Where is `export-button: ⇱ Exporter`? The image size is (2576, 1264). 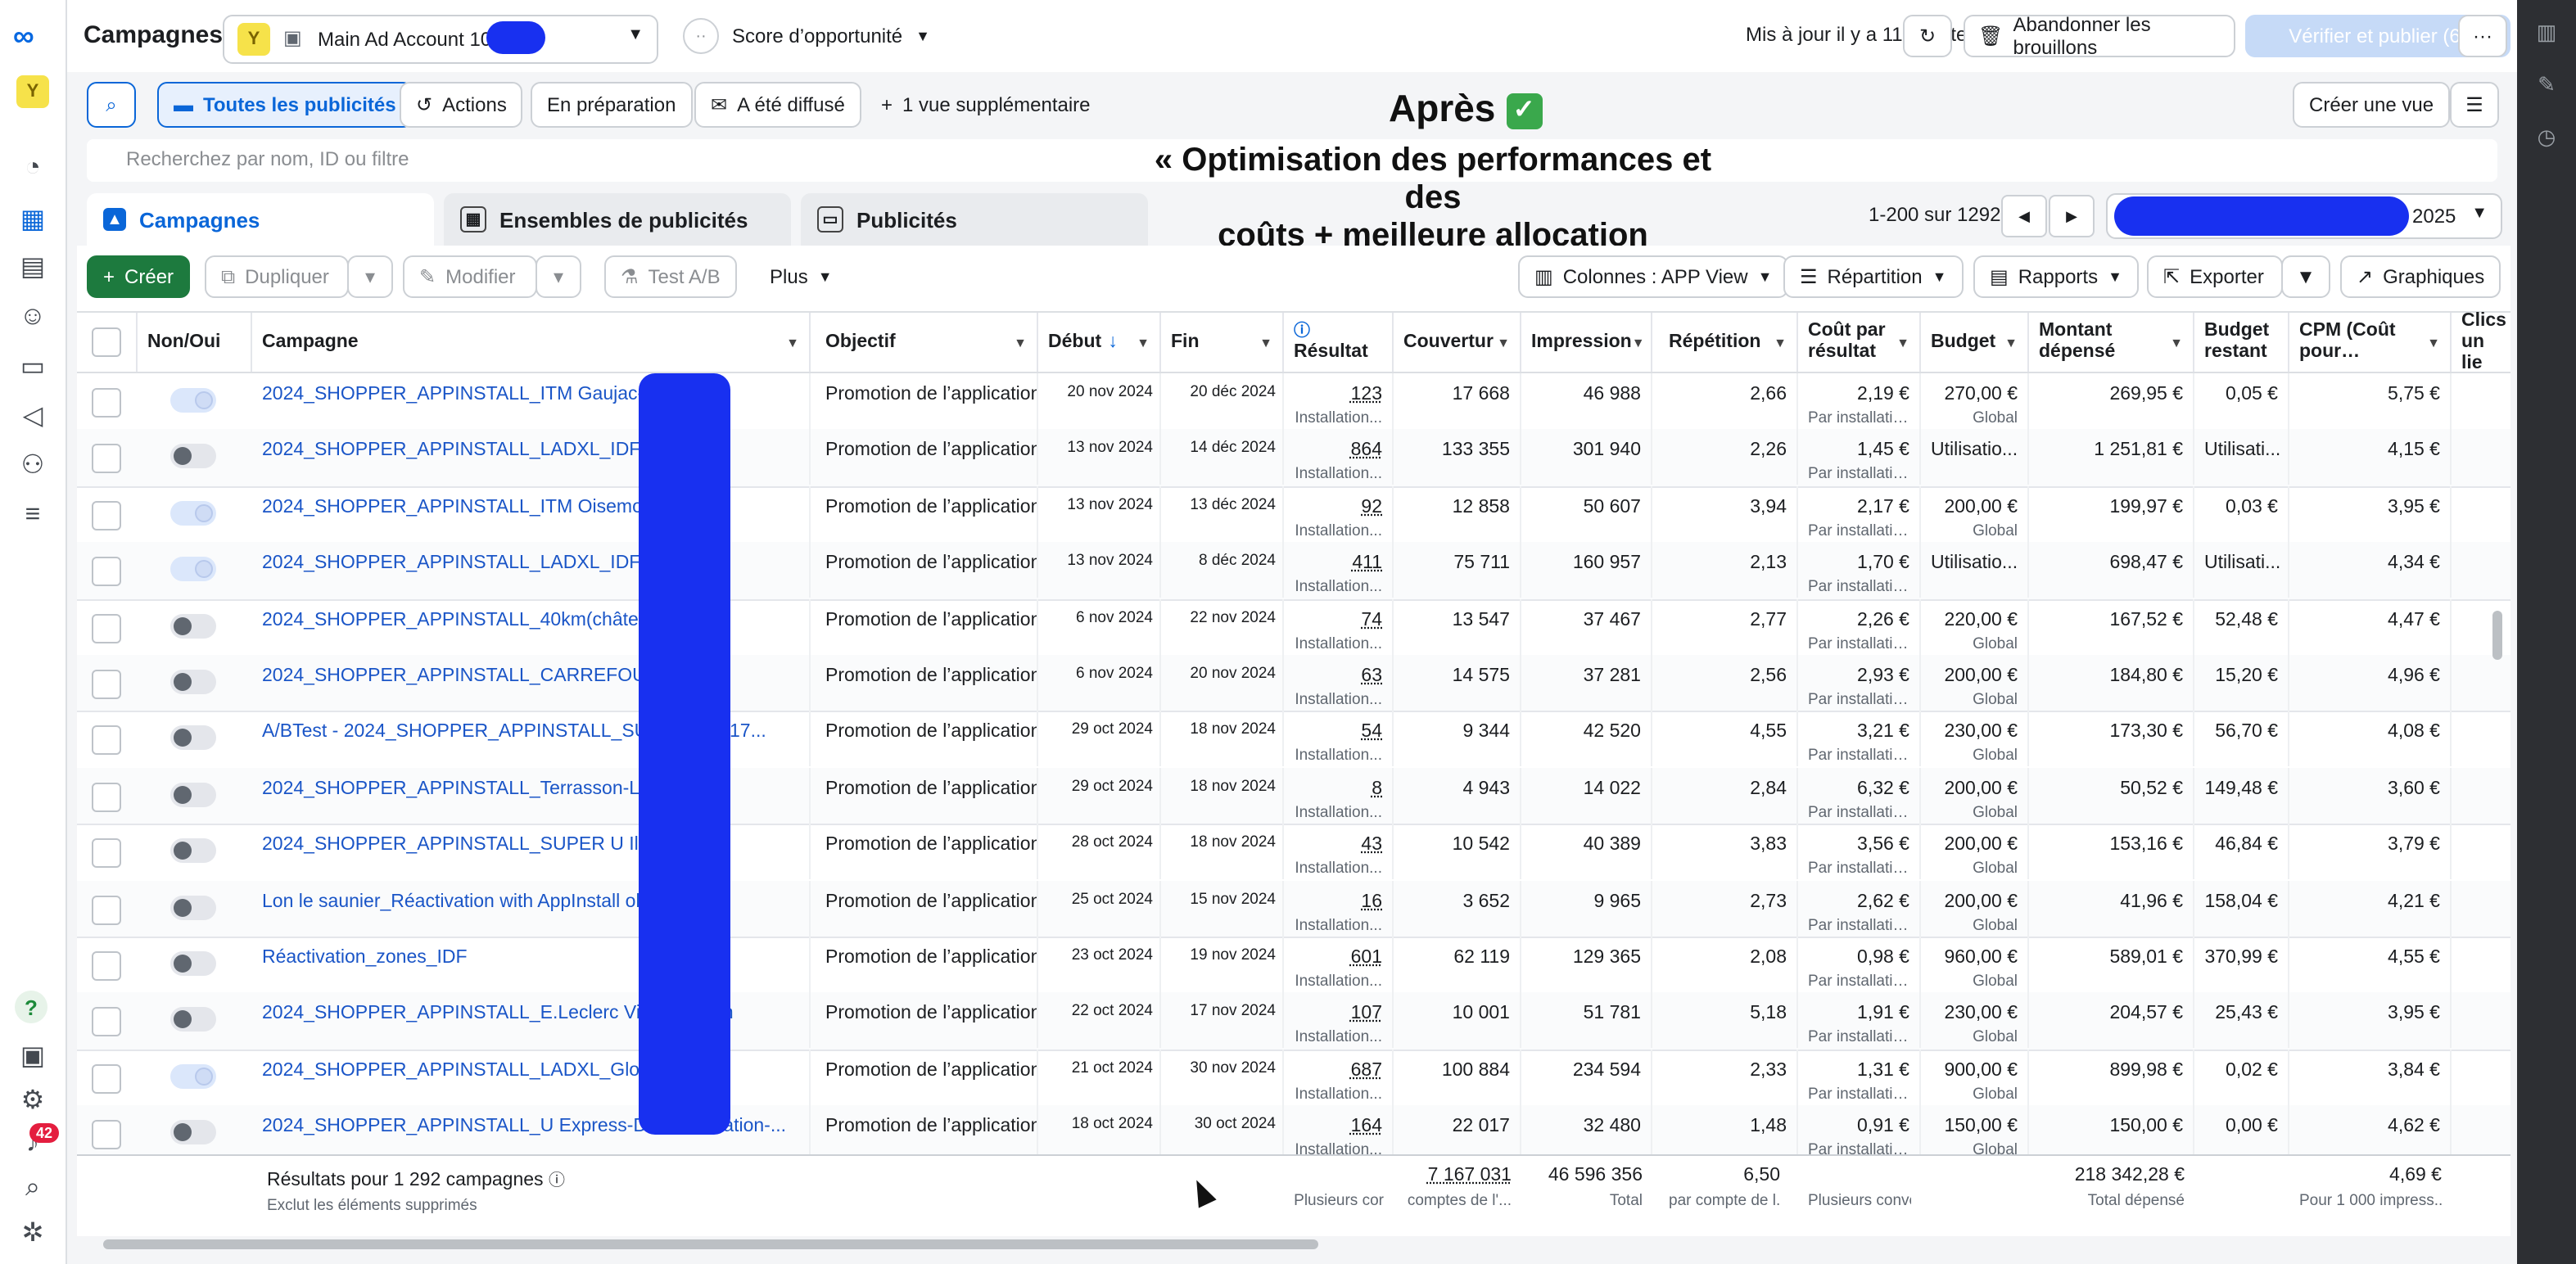
export-button: ⇱ Exporter is located at coordinates (2215, 276).